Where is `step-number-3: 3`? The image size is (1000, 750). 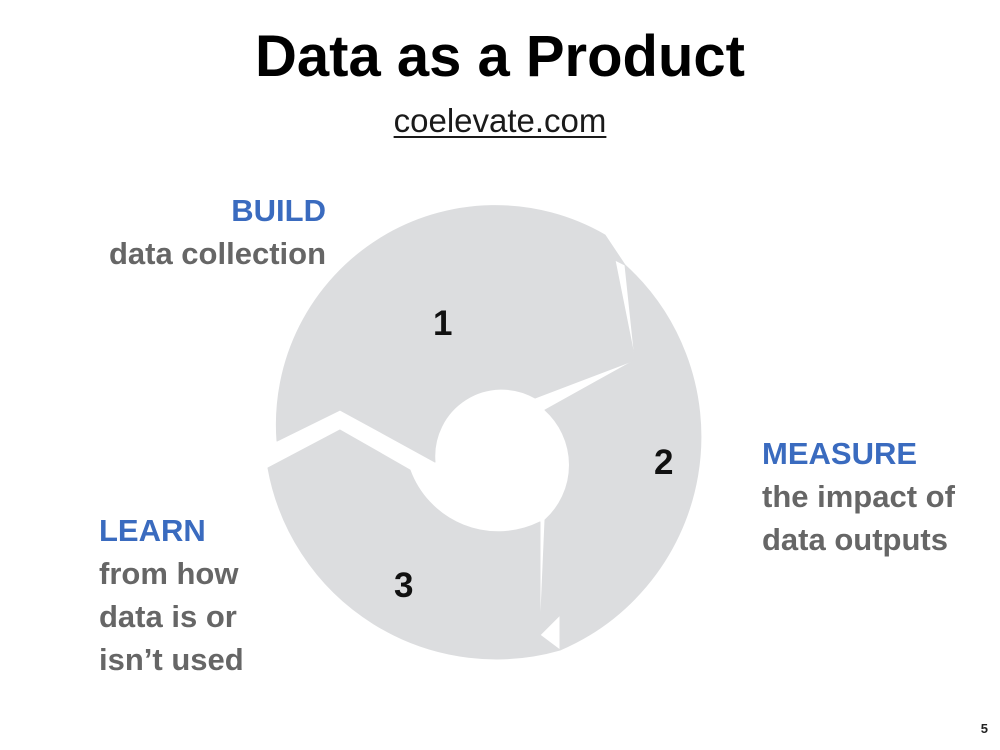
step-number-3: 3 is located at coordinates (404, 585).